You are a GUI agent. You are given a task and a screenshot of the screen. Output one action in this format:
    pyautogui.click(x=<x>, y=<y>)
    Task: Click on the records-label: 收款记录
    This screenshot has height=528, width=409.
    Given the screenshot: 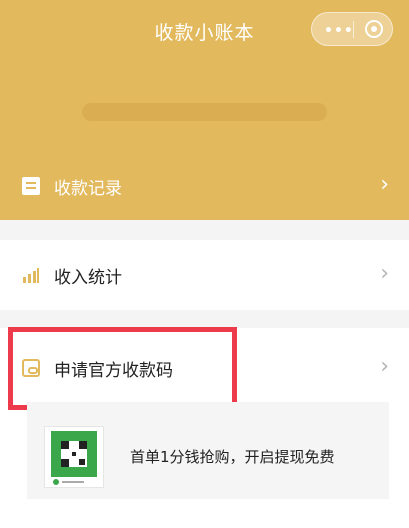 What is the action you would take?
    pyautogui.click(x=88, y=188)
    